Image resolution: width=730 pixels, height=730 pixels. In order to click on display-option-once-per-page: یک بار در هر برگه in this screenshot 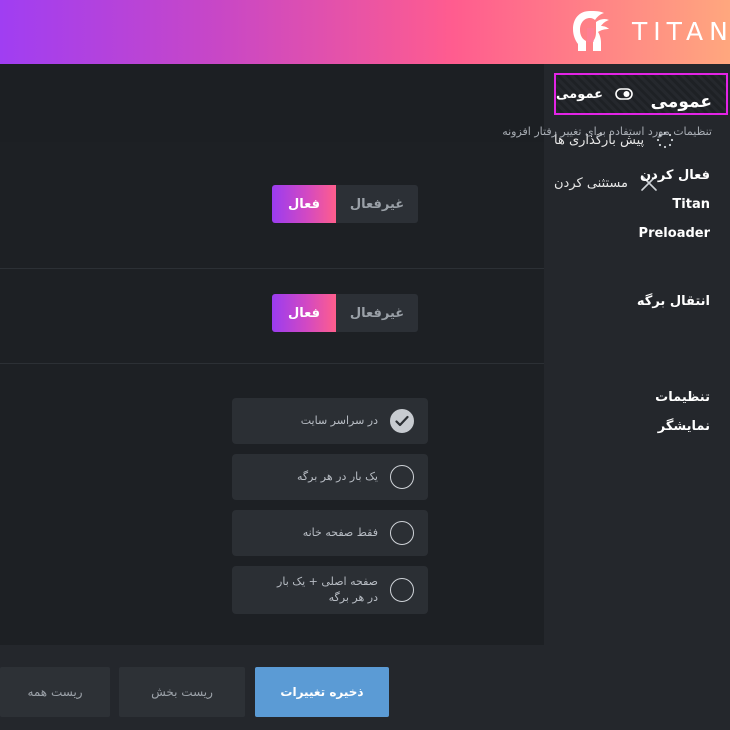, I will do `click(330, 477)`.